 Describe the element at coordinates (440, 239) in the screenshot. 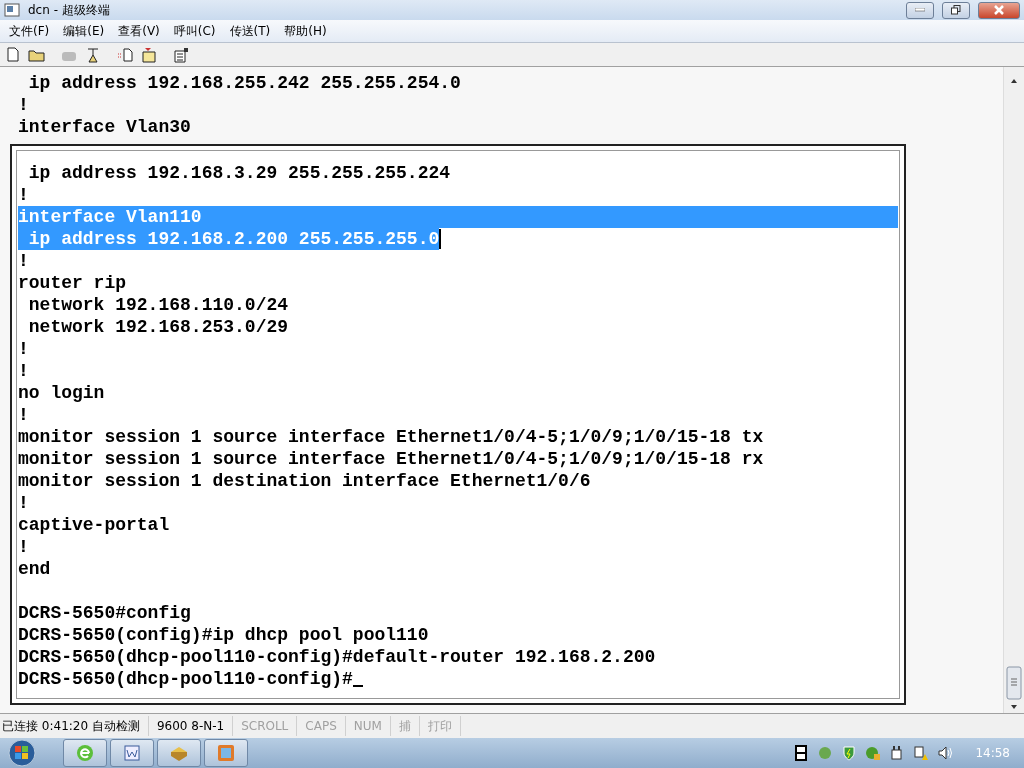

I see `text-cursor` at that location.